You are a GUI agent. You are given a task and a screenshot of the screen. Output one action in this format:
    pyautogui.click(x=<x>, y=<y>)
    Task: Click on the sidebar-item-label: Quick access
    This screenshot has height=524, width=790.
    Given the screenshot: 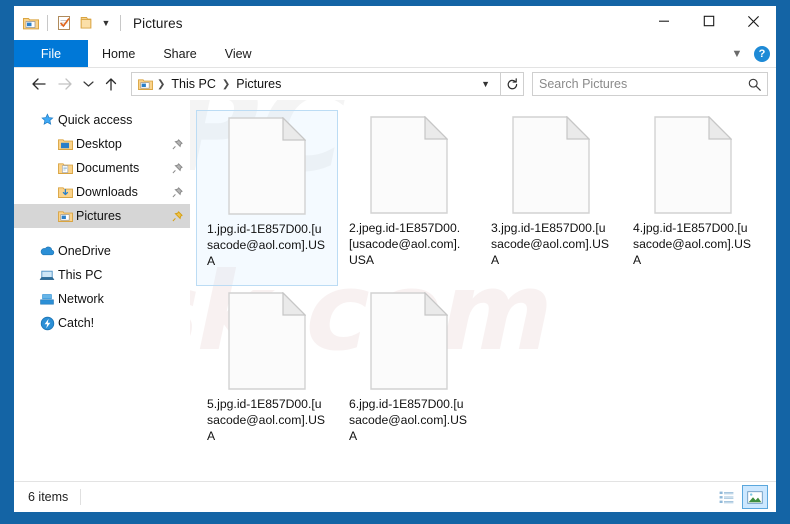 What is the action you would take?
    pyautogui.click(x=95, y=120)
    